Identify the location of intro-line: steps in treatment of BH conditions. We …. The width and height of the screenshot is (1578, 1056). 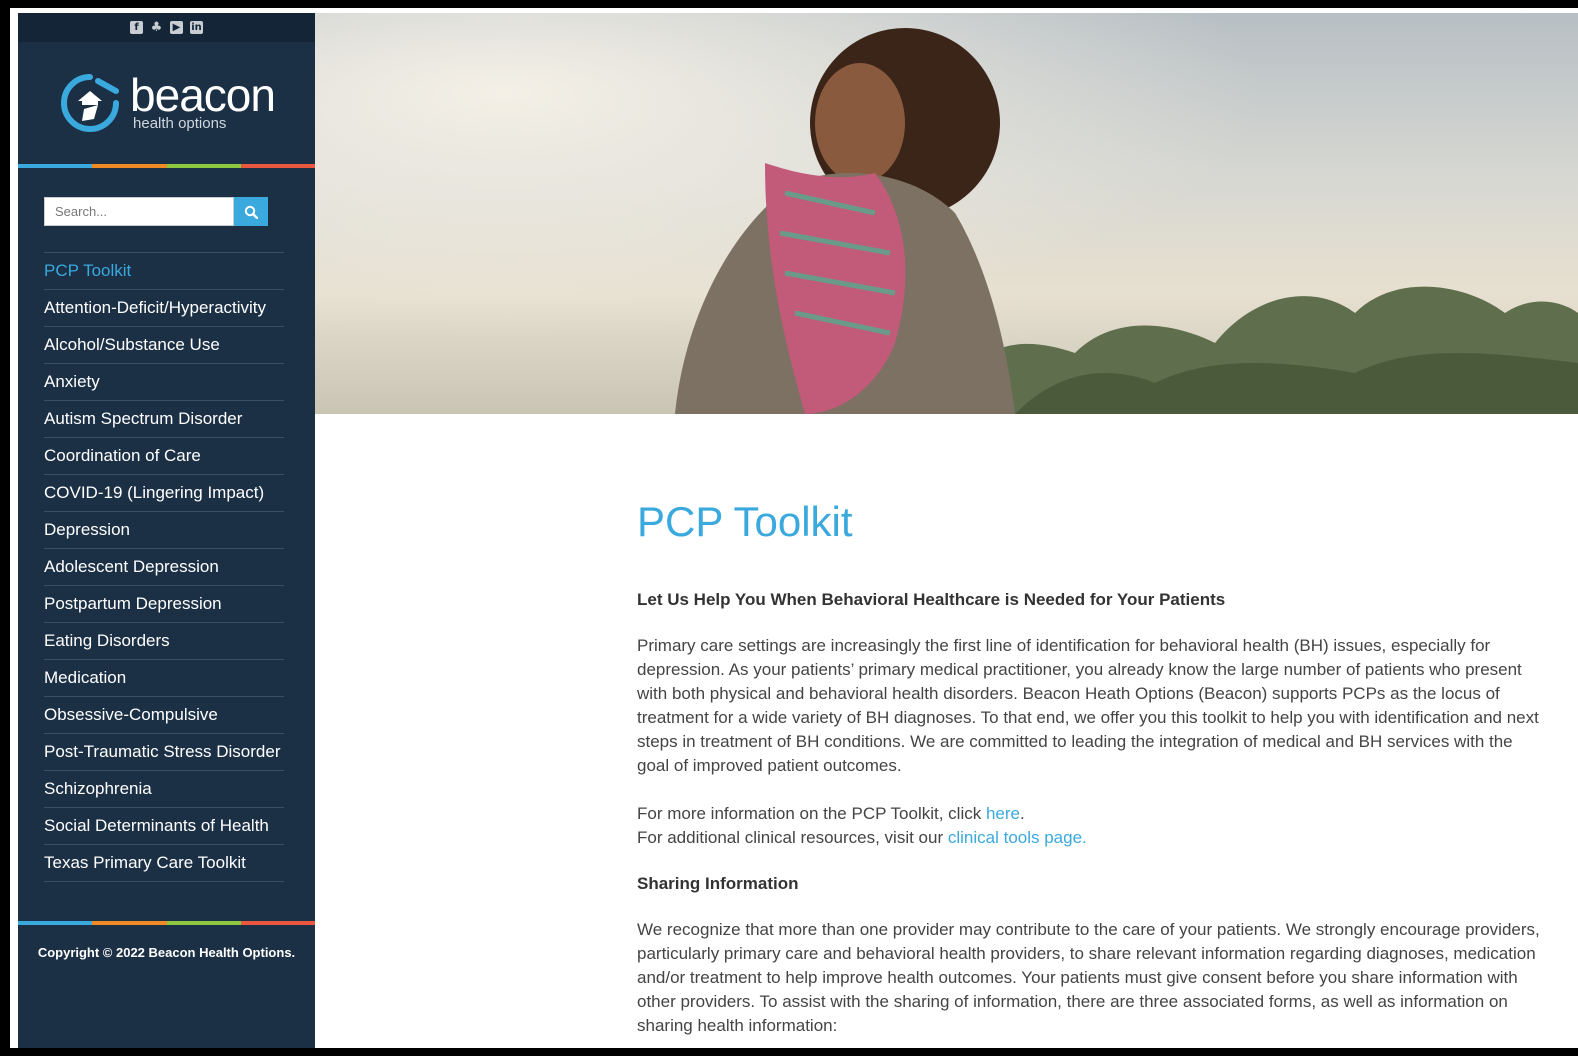
(1075, 741).